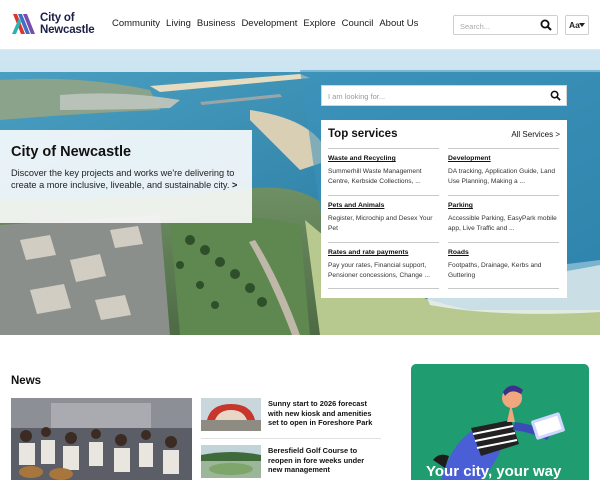 The width and height of the screenshot is (600, 480). I want to click on hero-search, so click(444, 95).